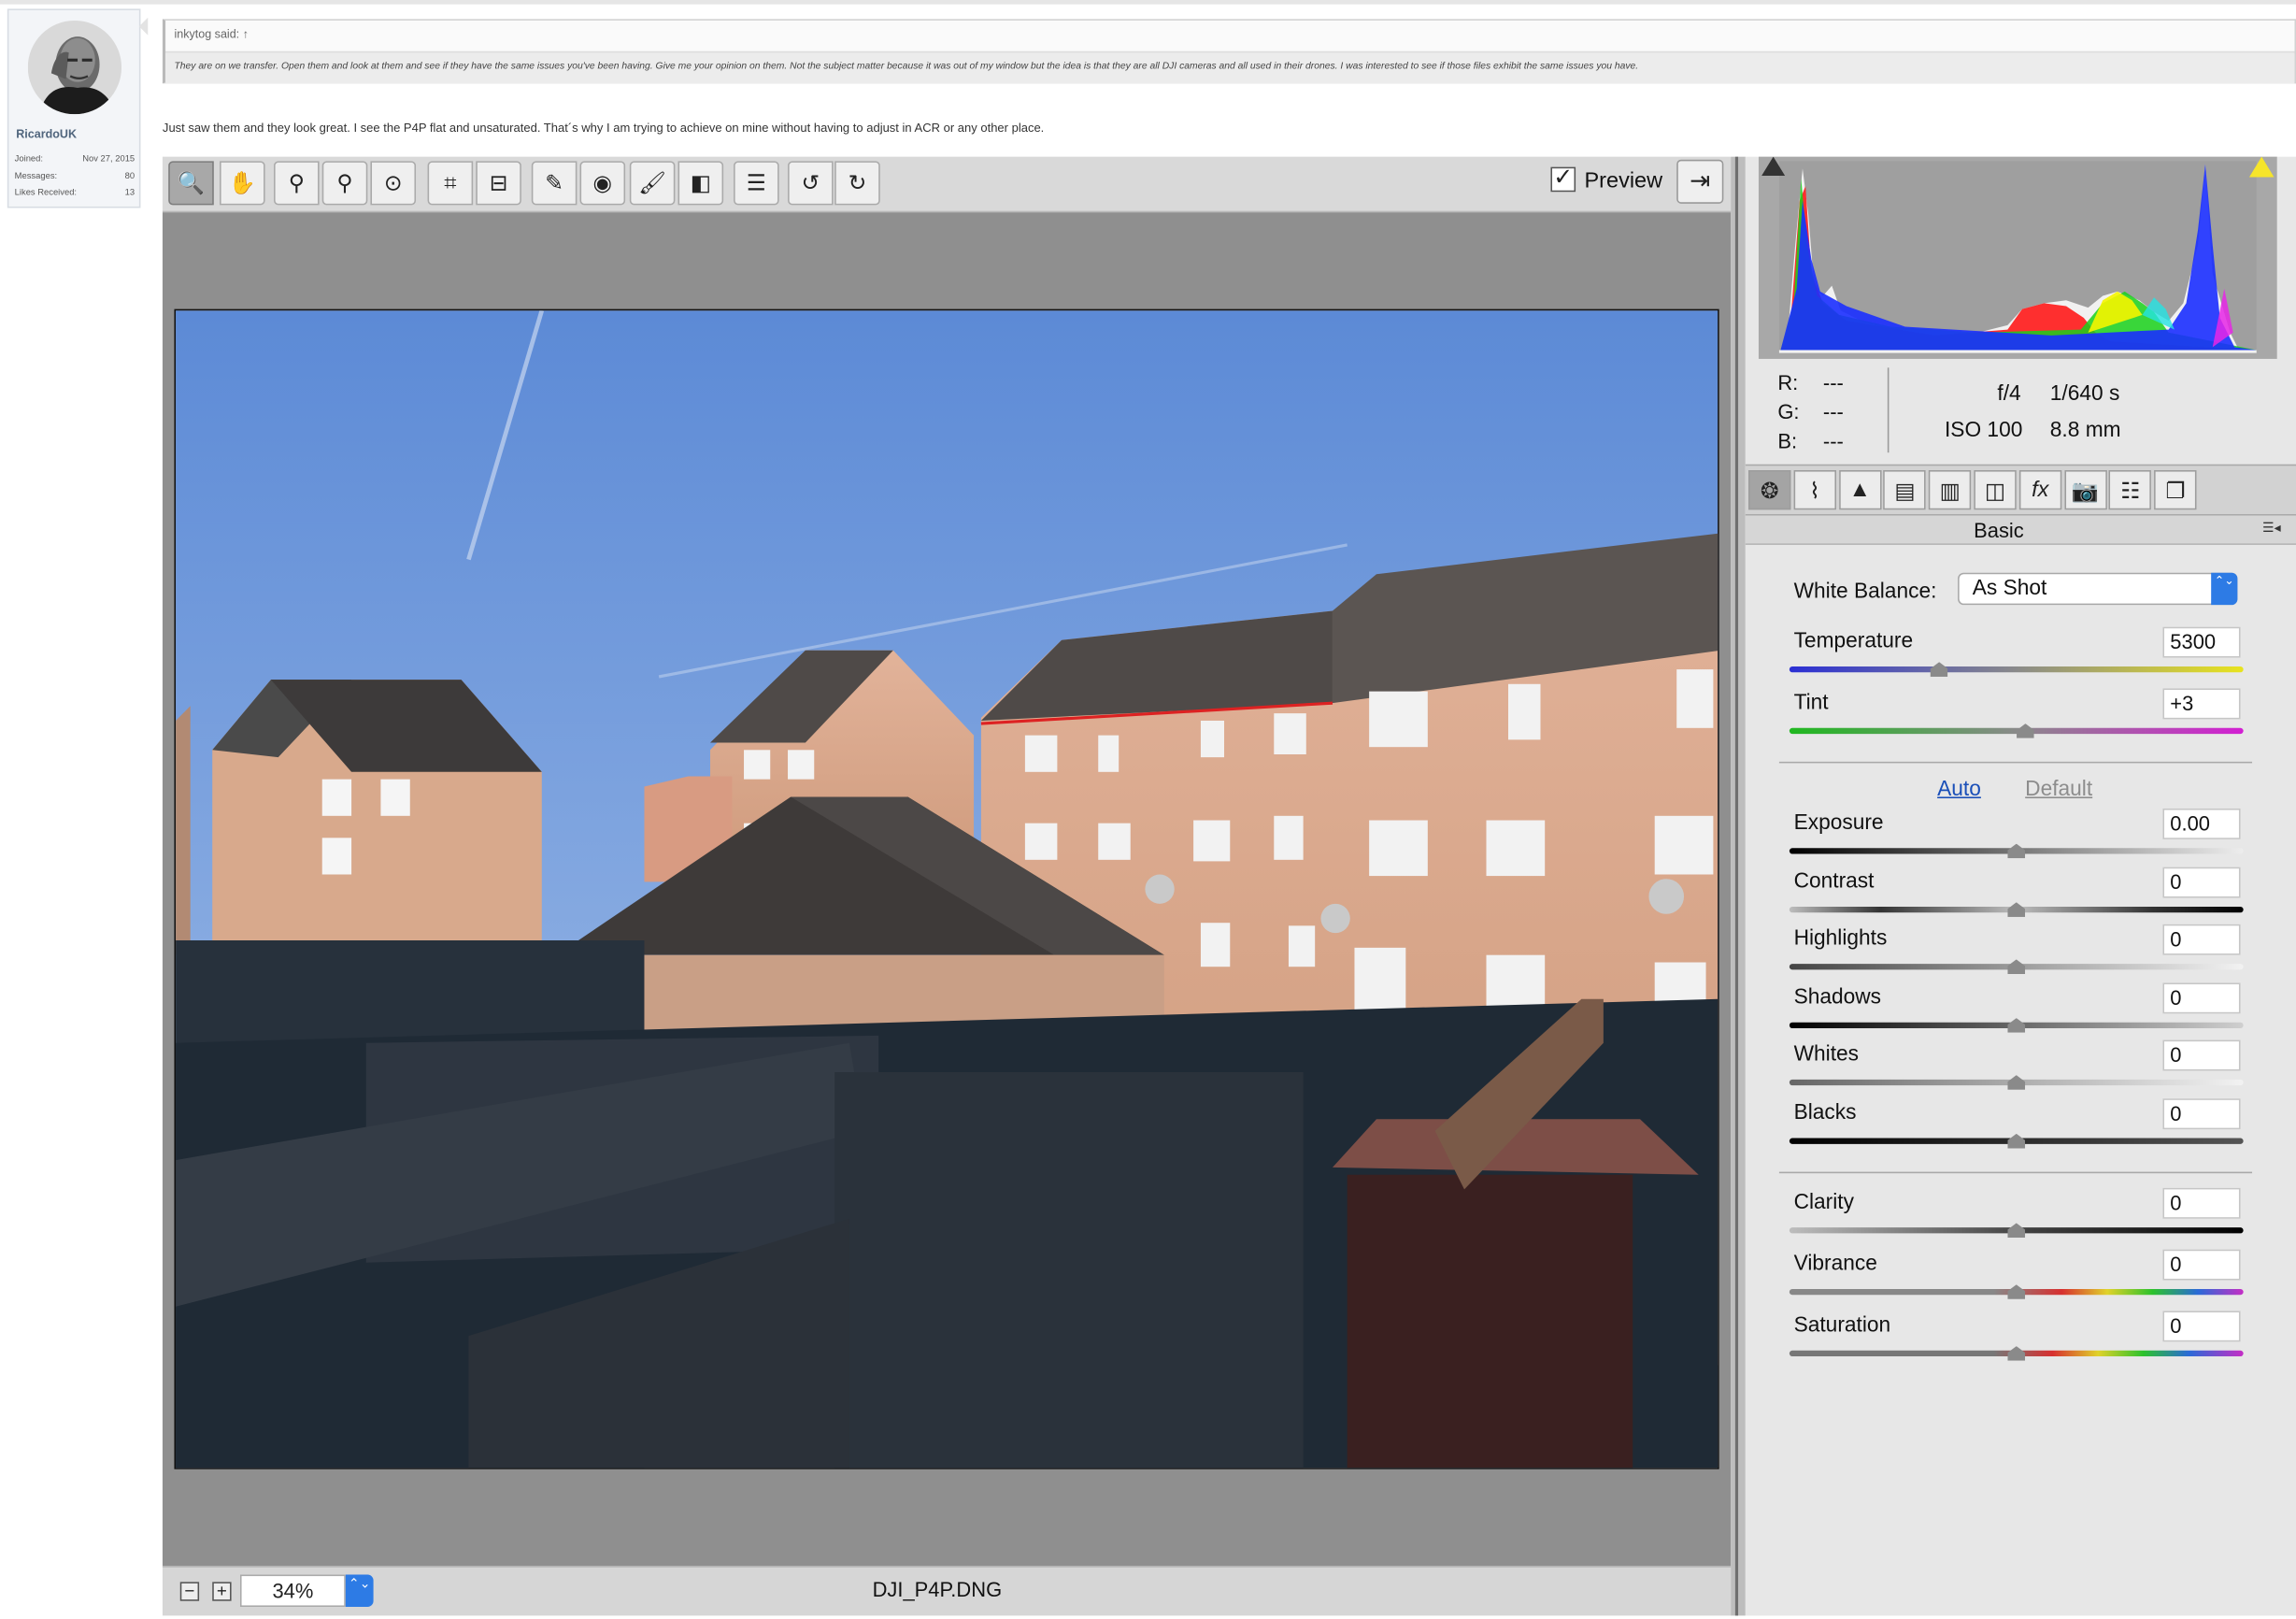 This screenshot has width=2296, height=1619. What do you see at coordinates (2201, 1055) in the screenshot?
I see `whites-value-field: 0` at bounding box center [2201, 1055].